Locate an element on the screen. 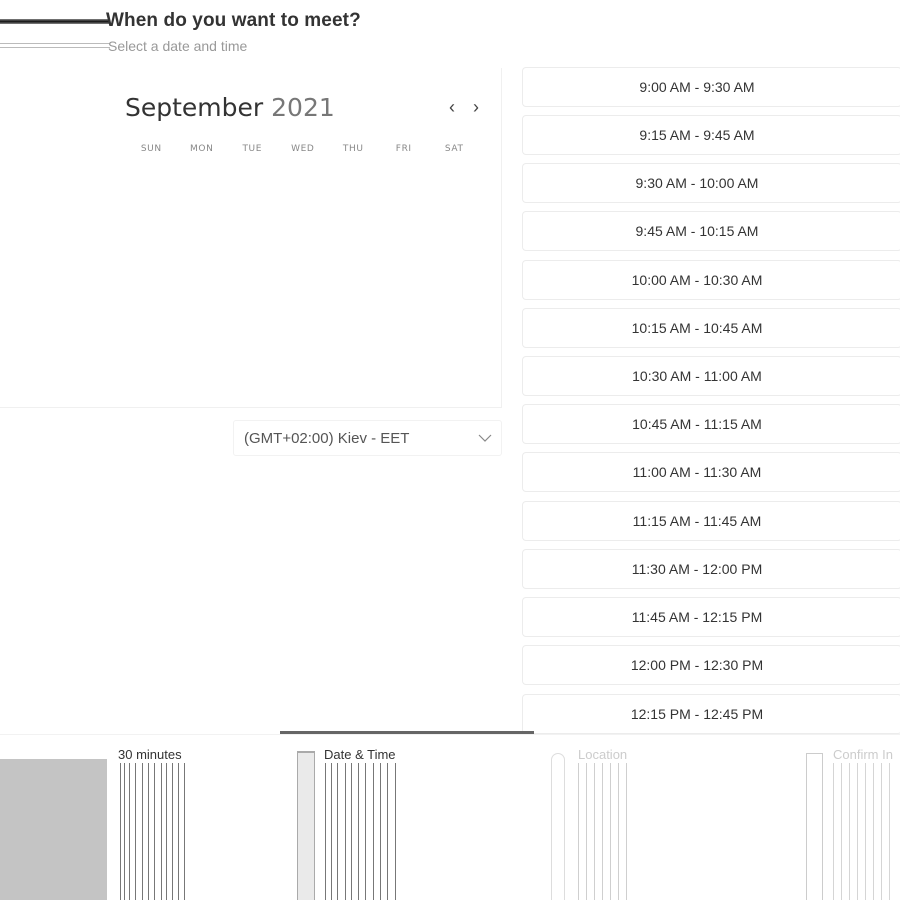  time-slot-button: 10:30 AM - 11:00 AM is located at coordinates (711, 376).